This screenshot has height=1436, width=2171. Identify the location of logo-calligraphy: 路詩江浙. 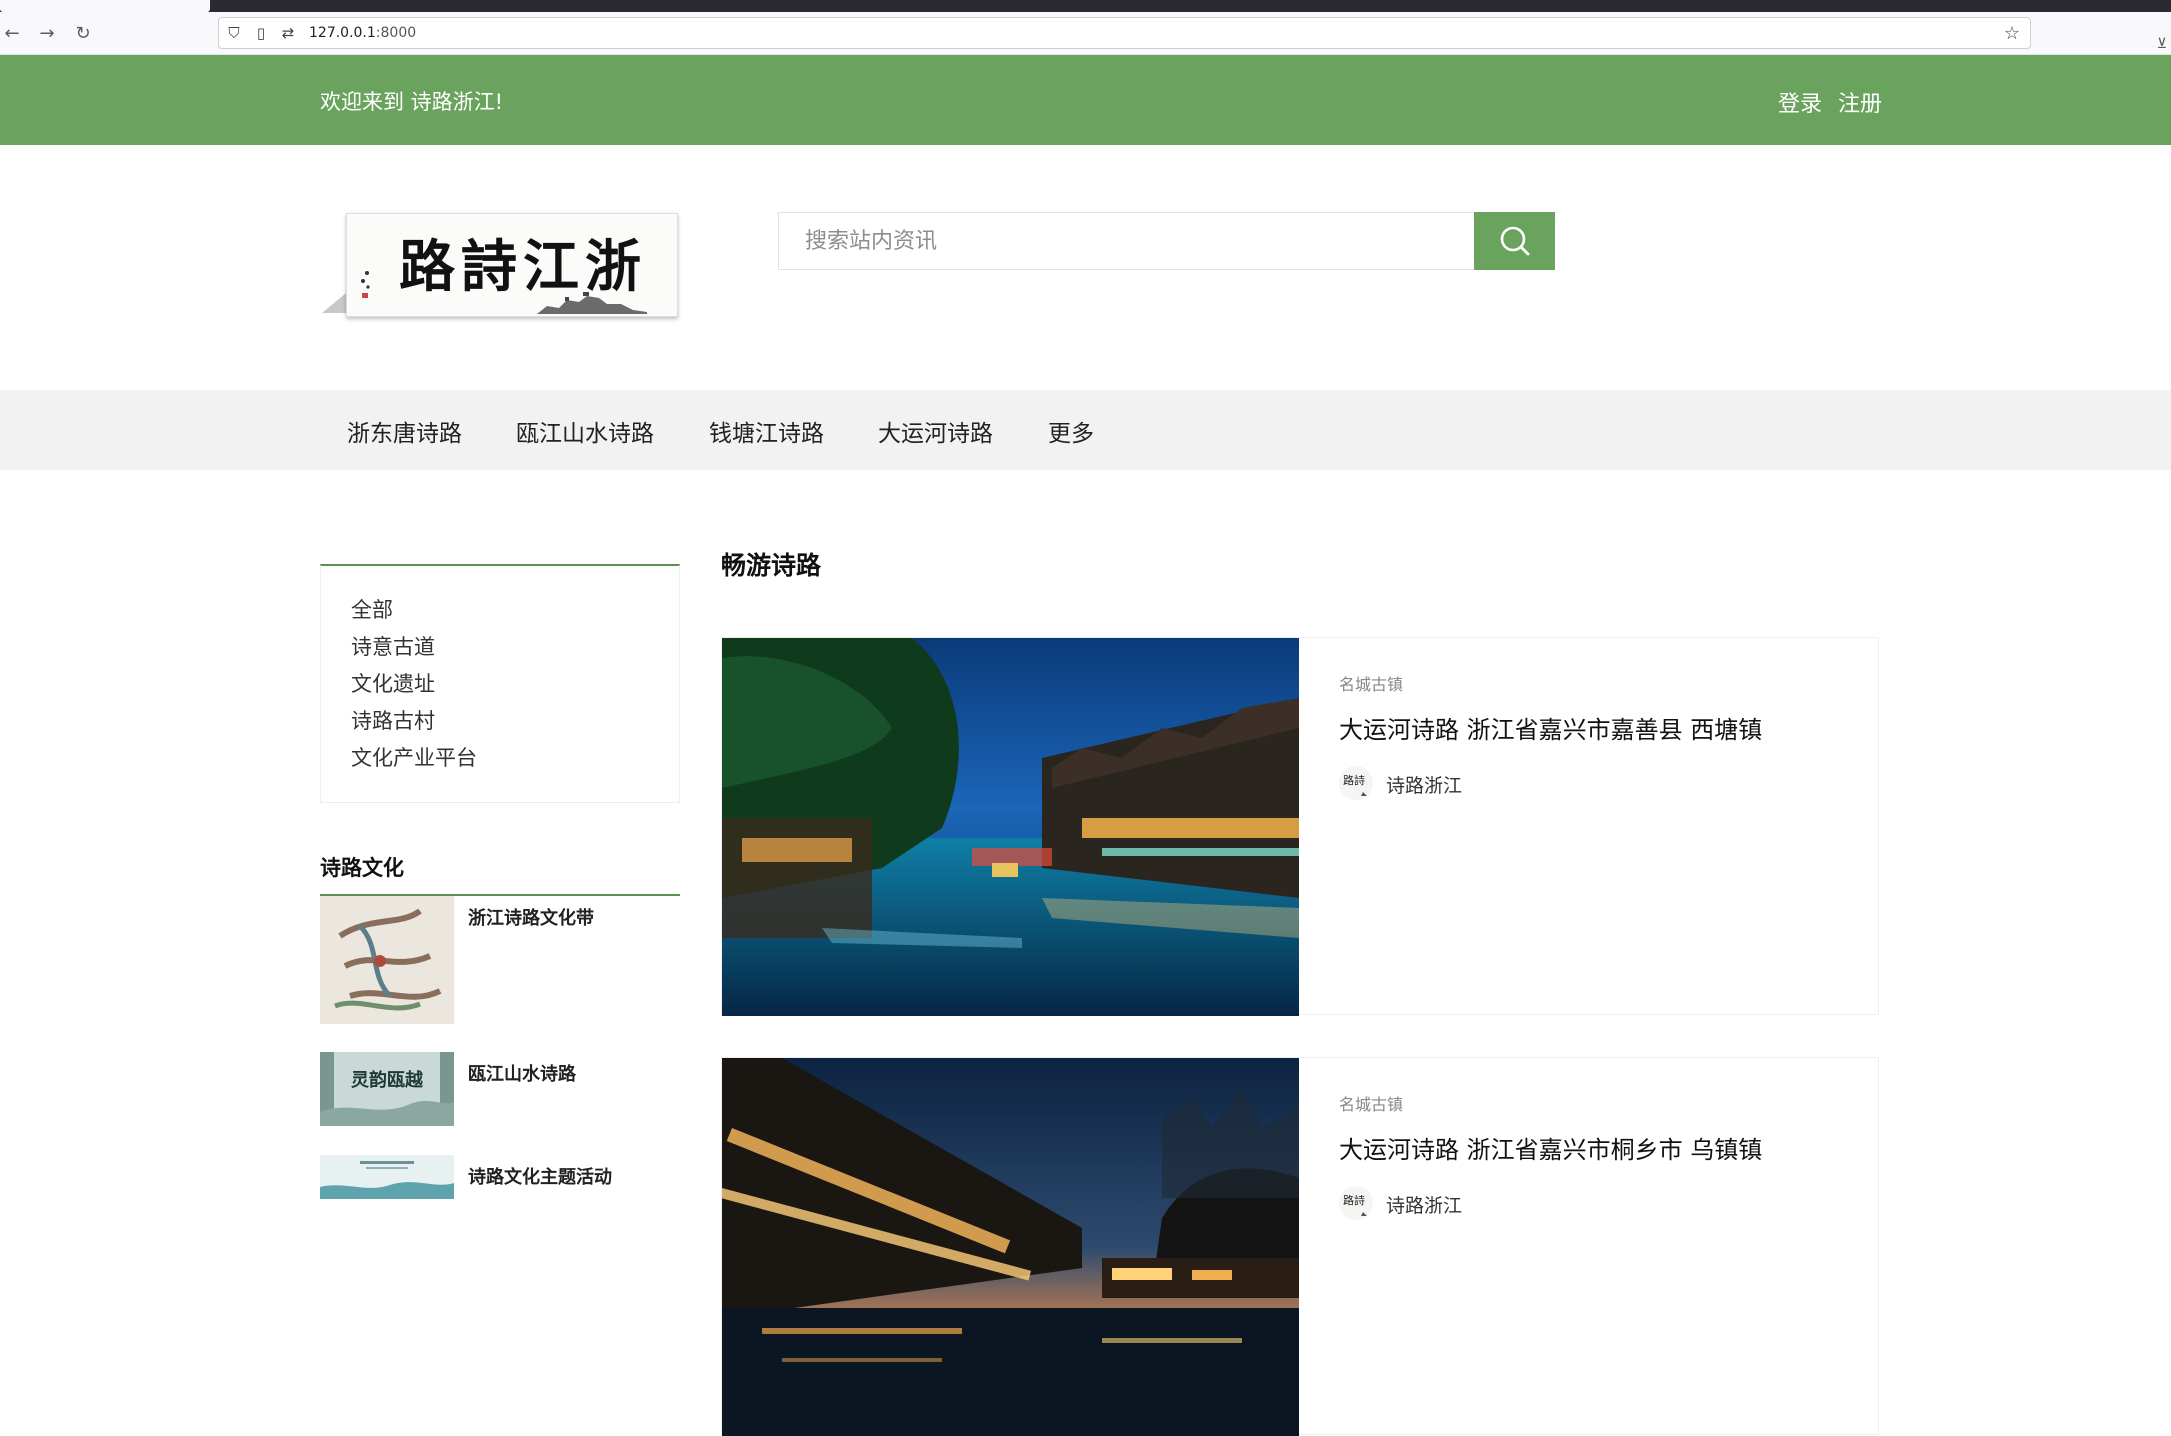
(523, 267).